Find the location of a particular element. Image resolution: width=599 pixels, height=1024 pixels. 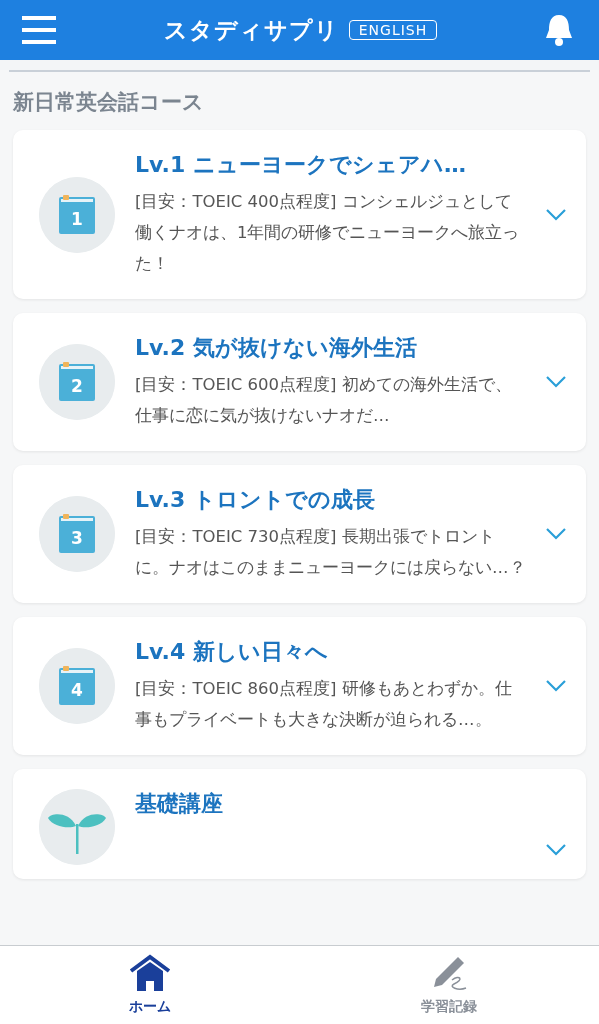

course-card: 3 Lv.3 トロントでの成長 [目安：TOEIC 730点程度] 長期出張でトロントに。ナオはこのままニューヨークには戻らない…？ is located at coordinates (299, 534).